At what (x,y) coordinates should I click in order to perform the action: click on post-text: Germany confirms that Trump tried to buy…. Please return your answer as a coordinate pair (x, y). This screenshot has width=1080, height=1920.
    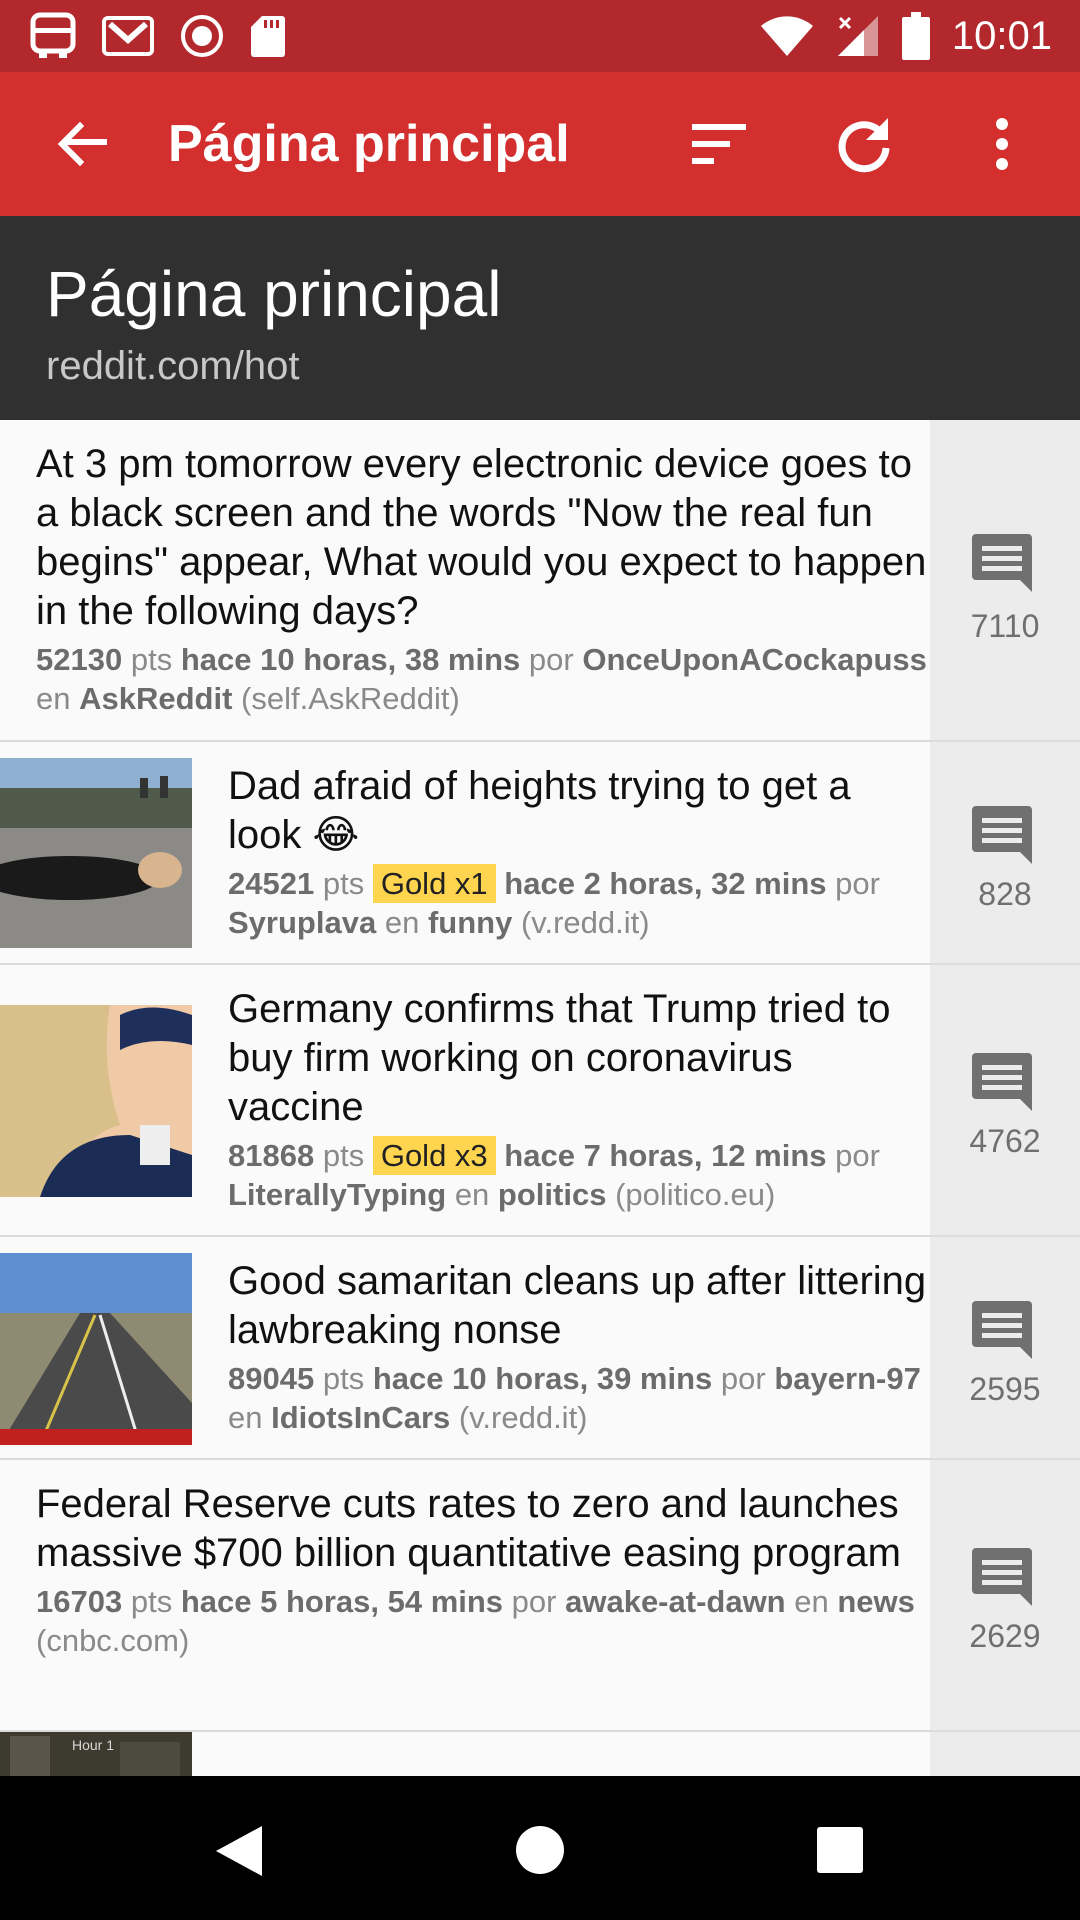
    Looking at the image, I should click on (579, 1099).